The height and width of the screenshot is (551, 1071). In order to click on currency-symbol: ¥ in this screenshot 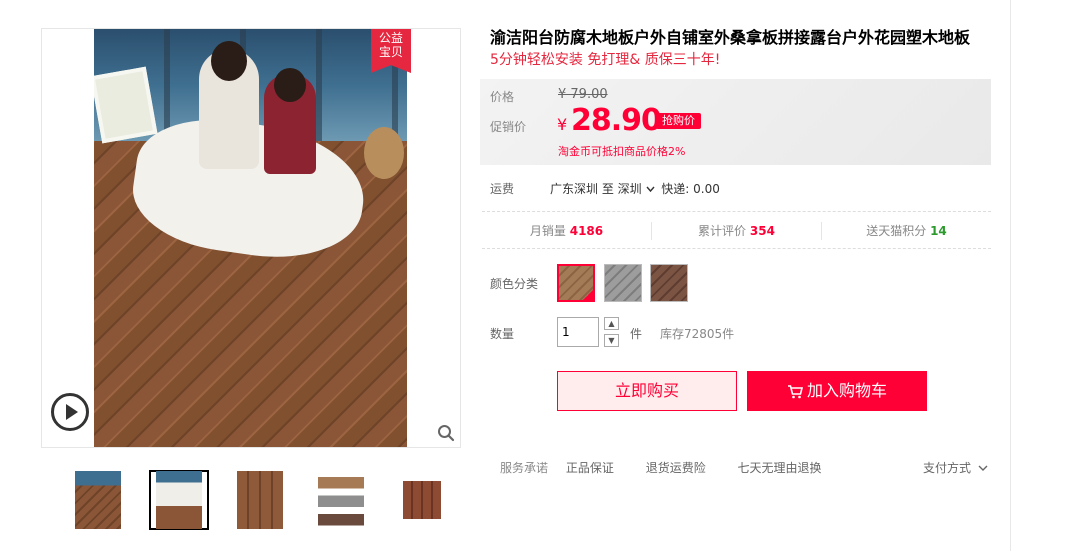, I will do `click(562, 124)`.